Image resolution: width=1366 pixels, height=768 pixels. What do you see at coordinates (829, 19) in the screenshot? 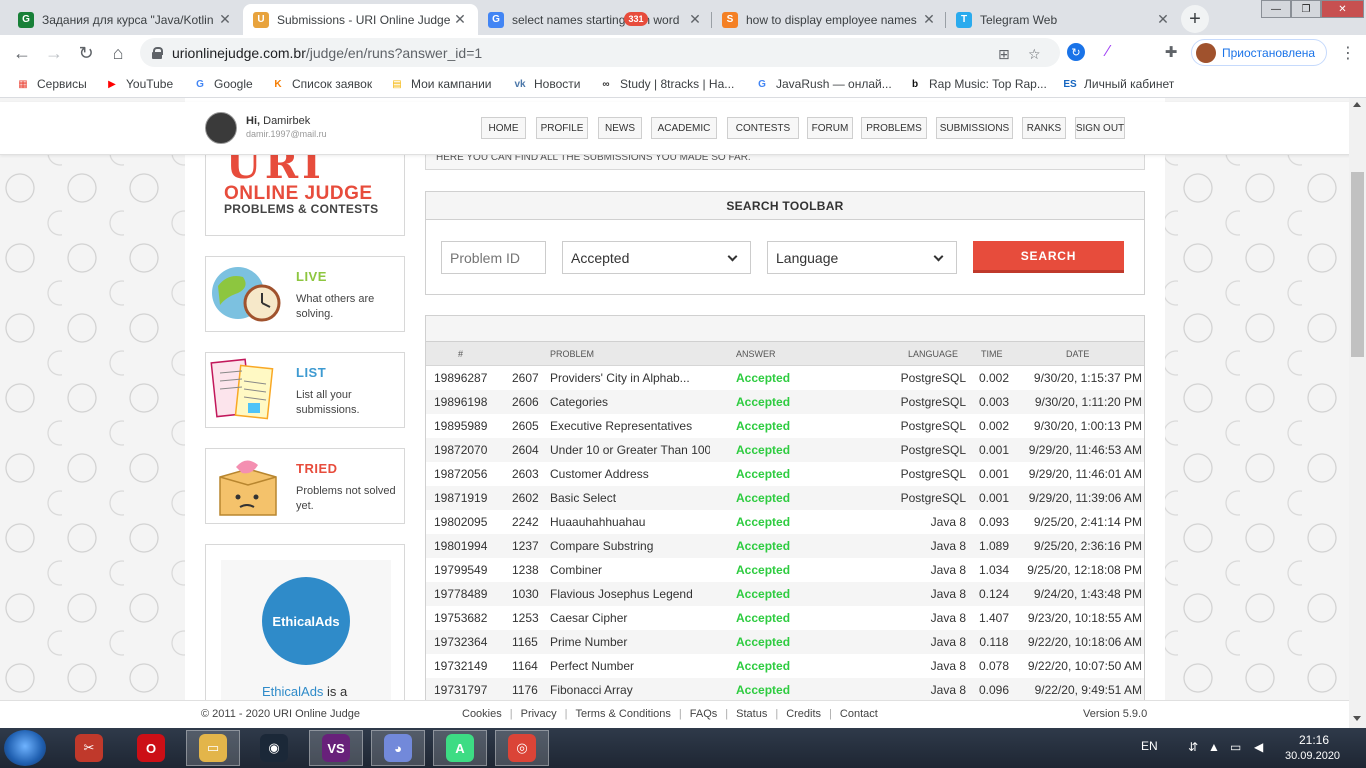
I see `browser-tab: Show to display employee names ✕` at bounding box center [829, 19].